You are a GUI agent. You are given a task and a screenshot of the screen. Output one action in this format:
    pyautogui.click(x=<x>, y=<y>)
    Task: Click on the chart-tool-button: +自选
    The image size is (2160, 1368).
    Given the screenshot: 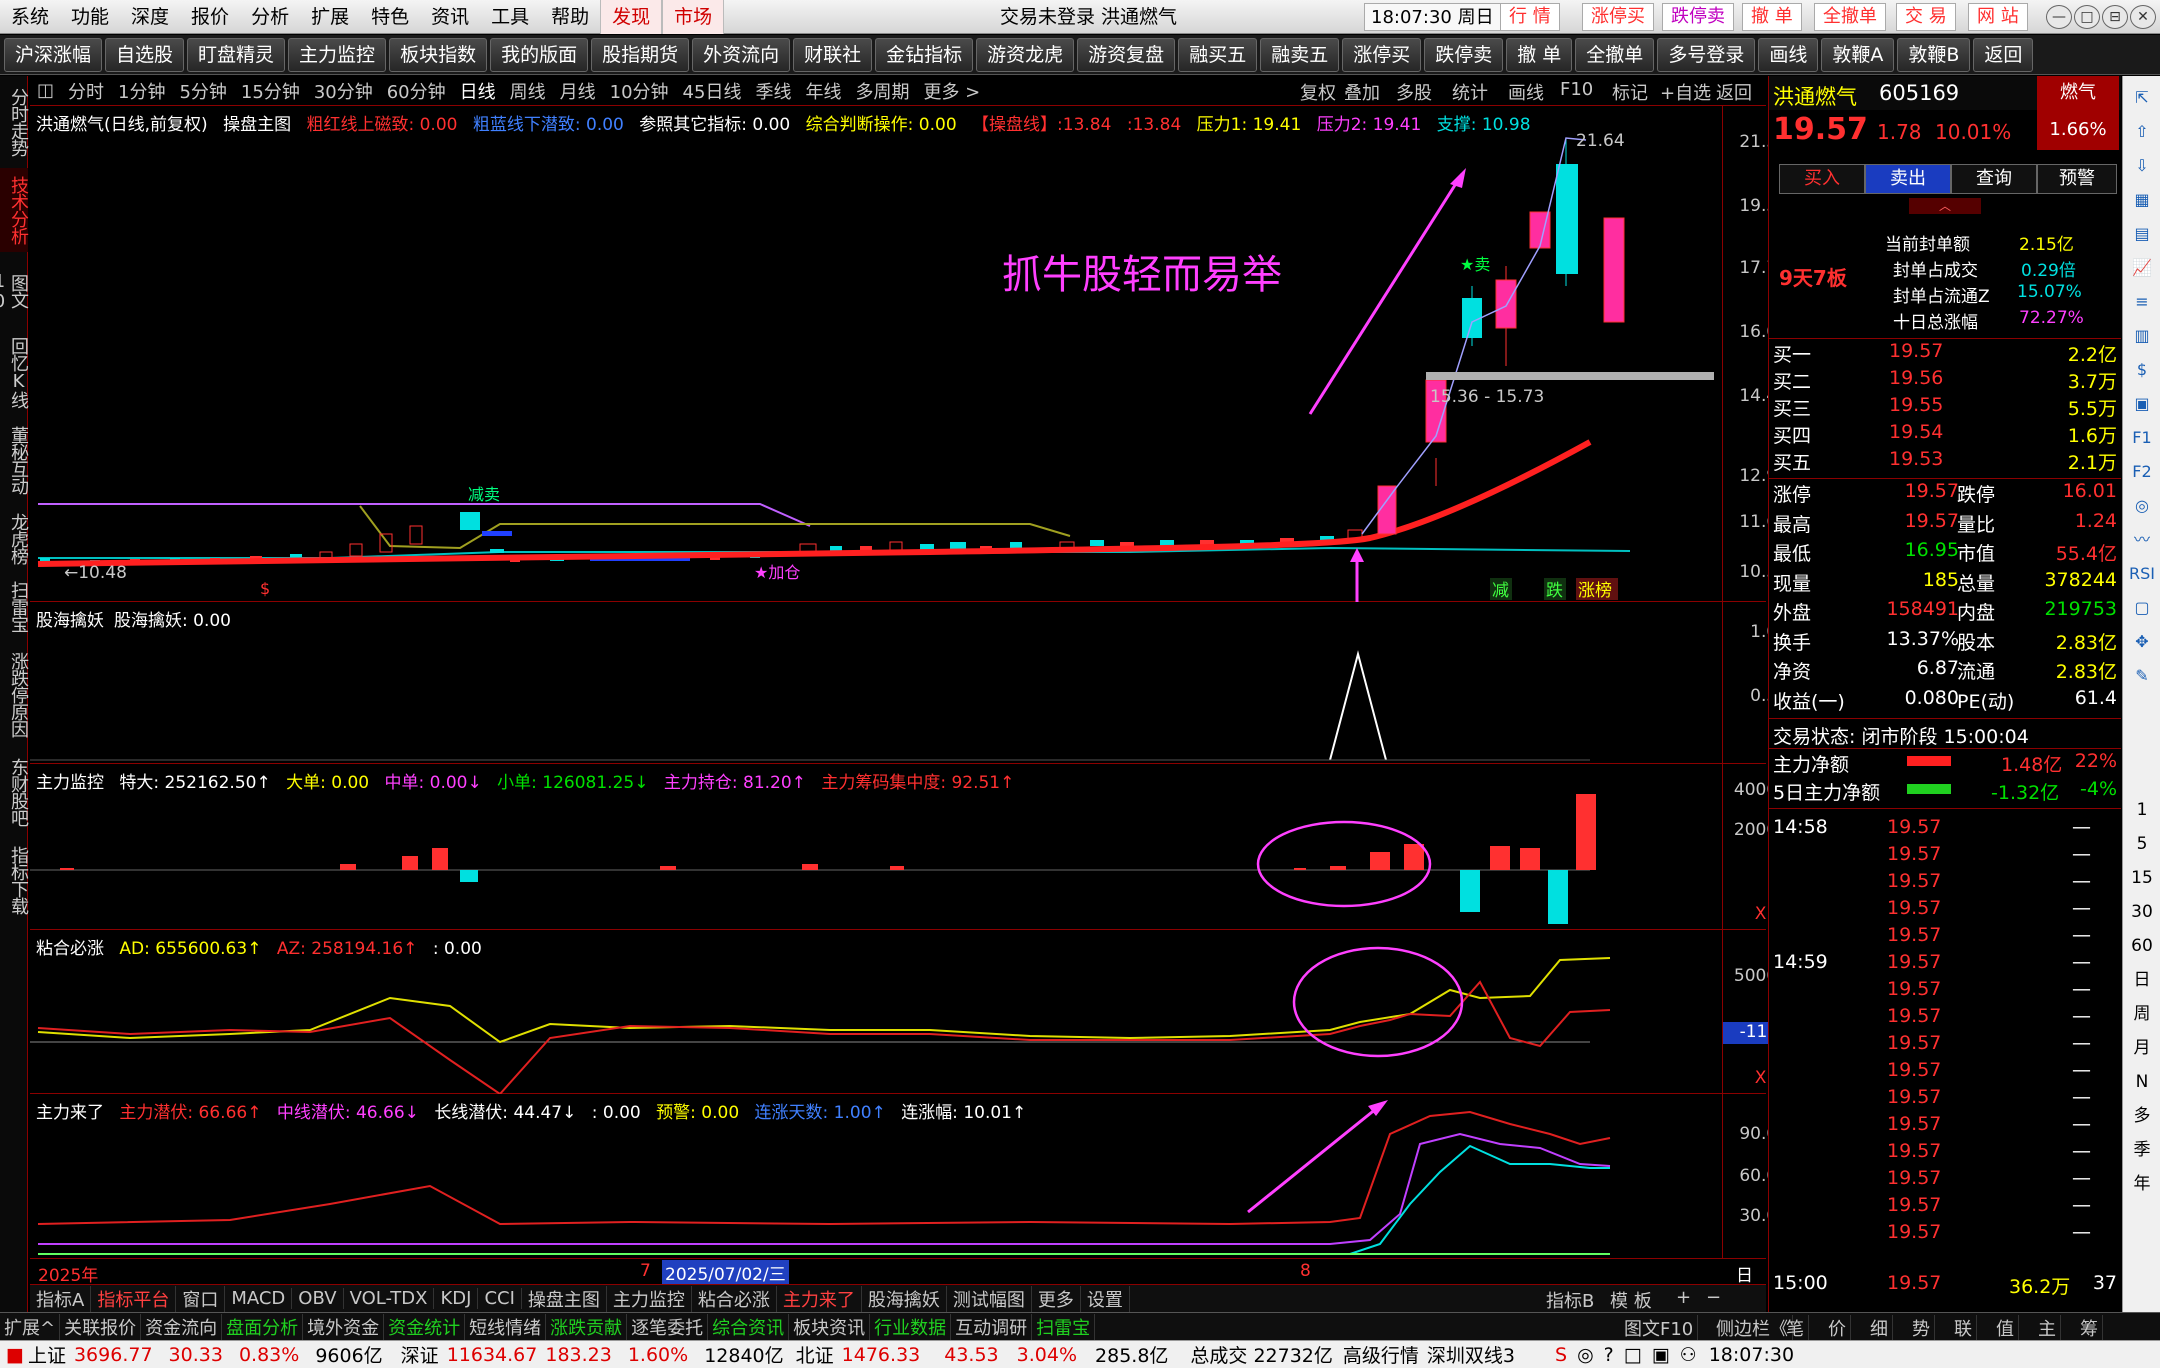 What is the action you would take?
    pyautogui.click(x=1685, y=92)
    